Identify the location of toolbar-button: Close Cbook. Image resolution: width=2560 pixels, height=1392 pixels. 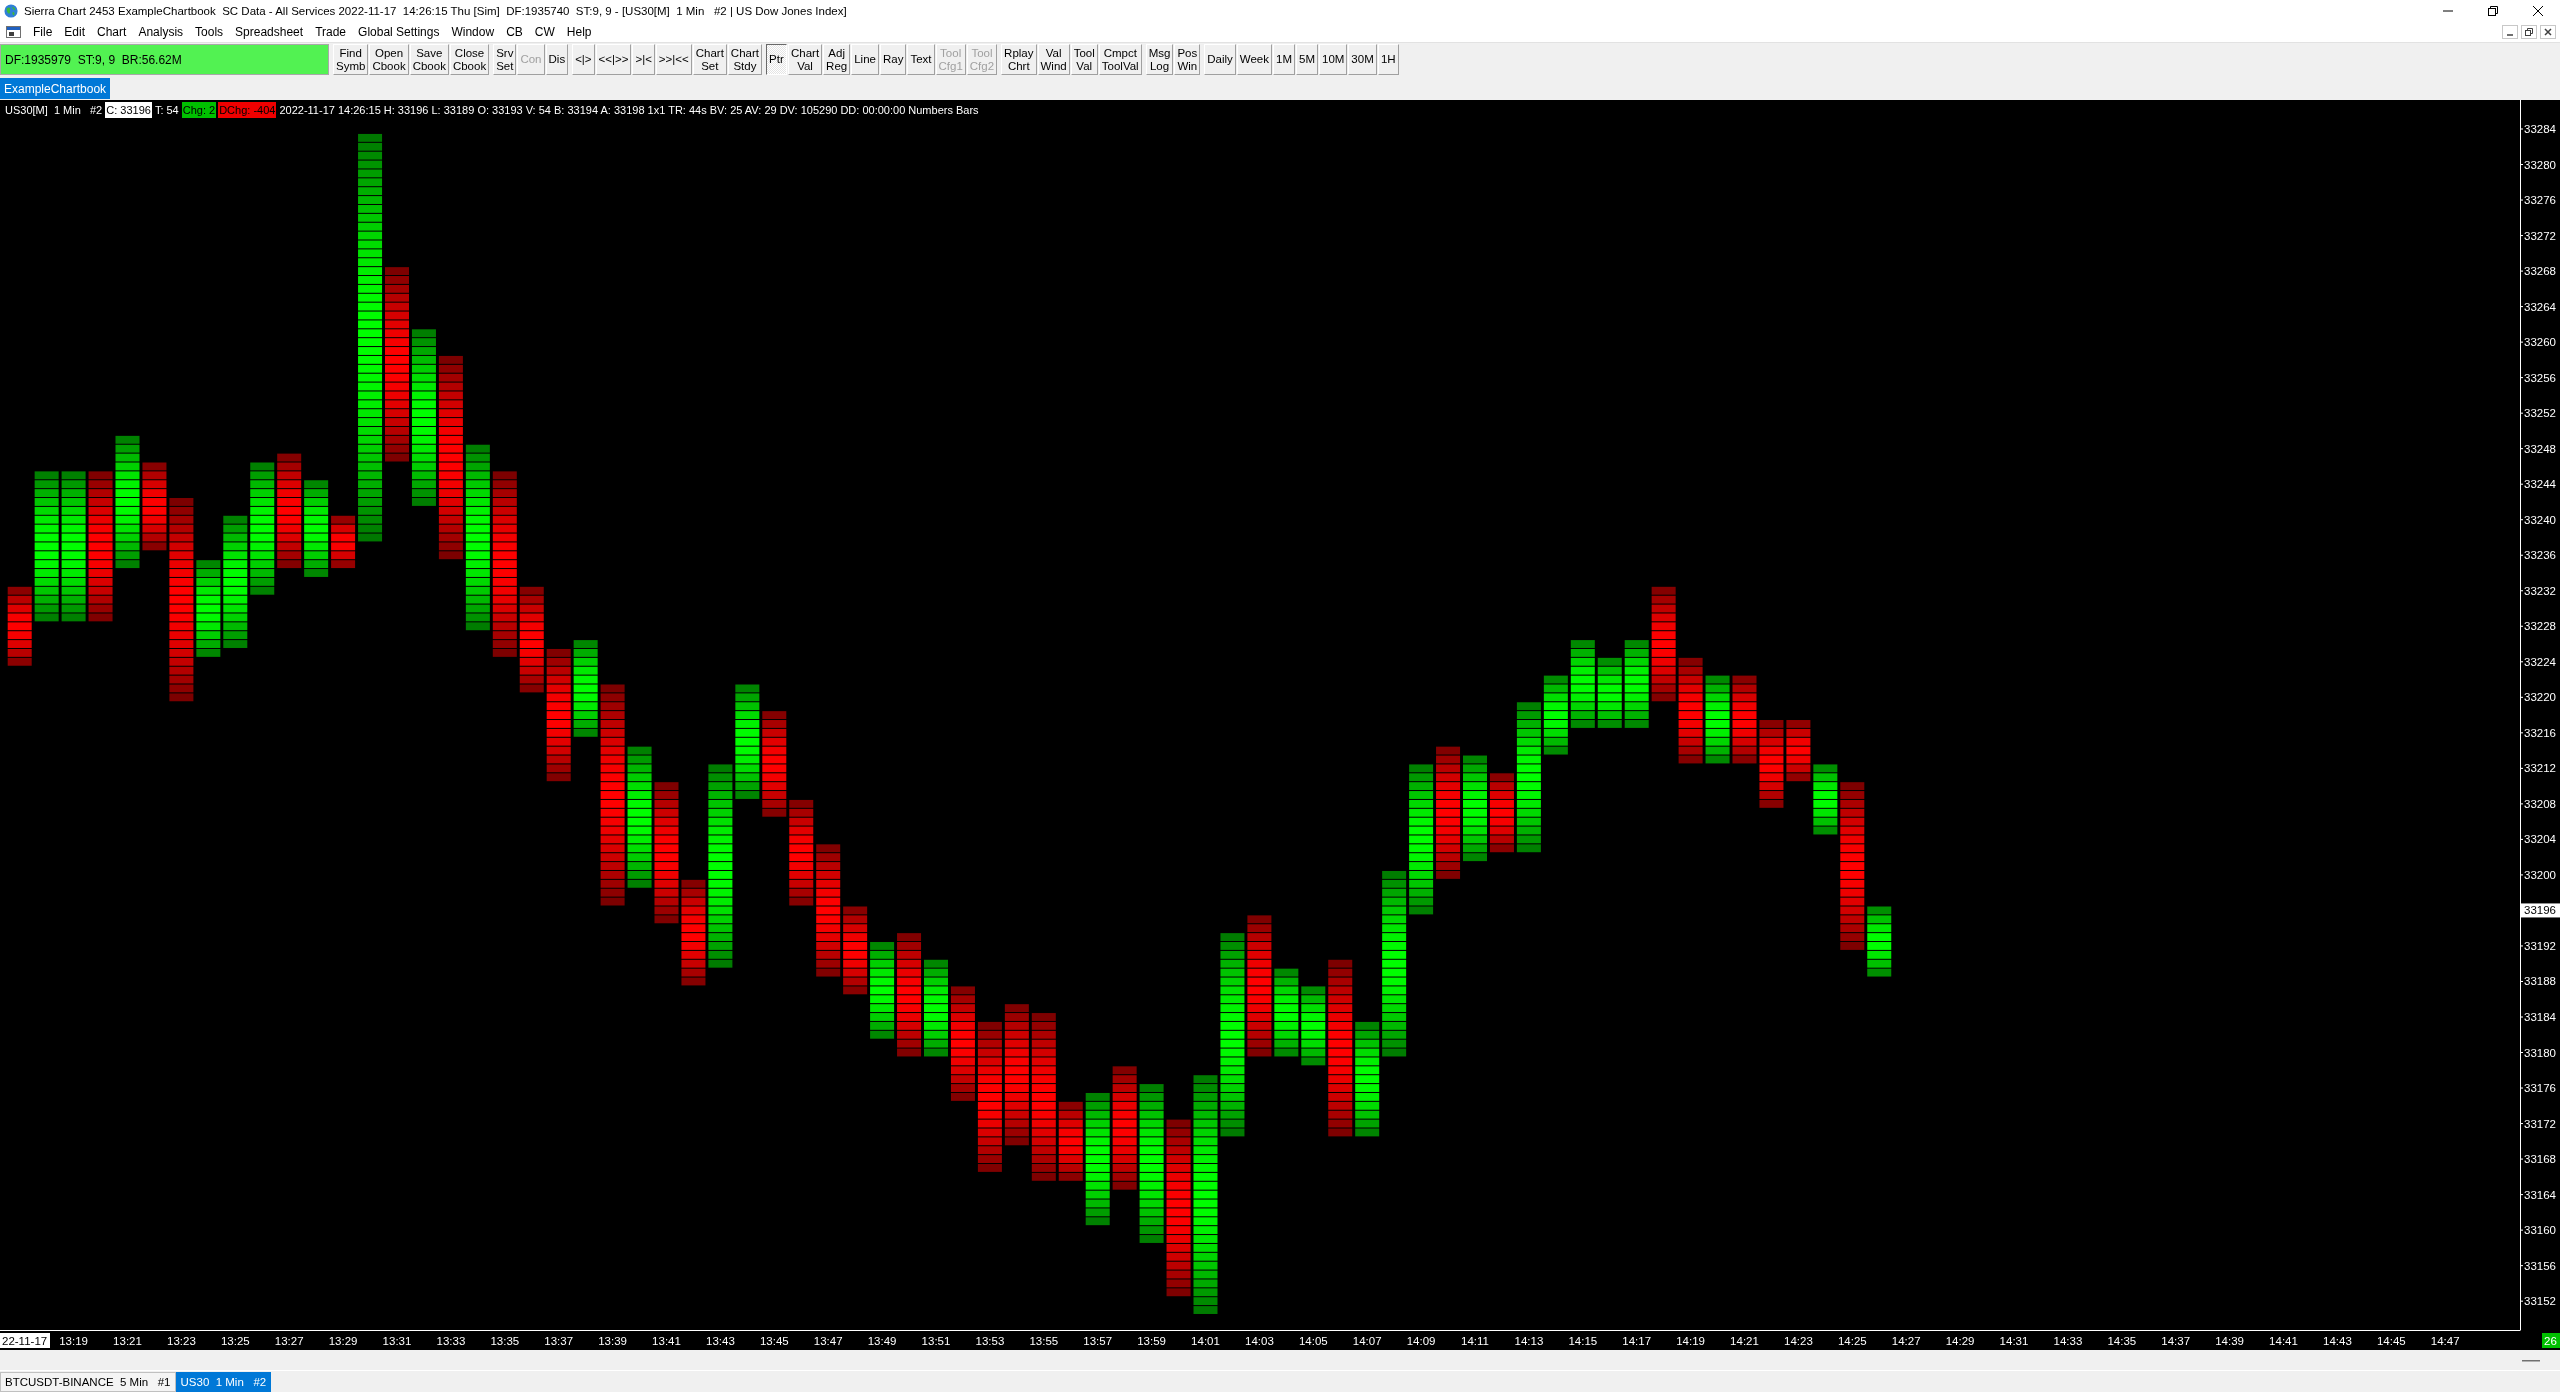
(469, 59).